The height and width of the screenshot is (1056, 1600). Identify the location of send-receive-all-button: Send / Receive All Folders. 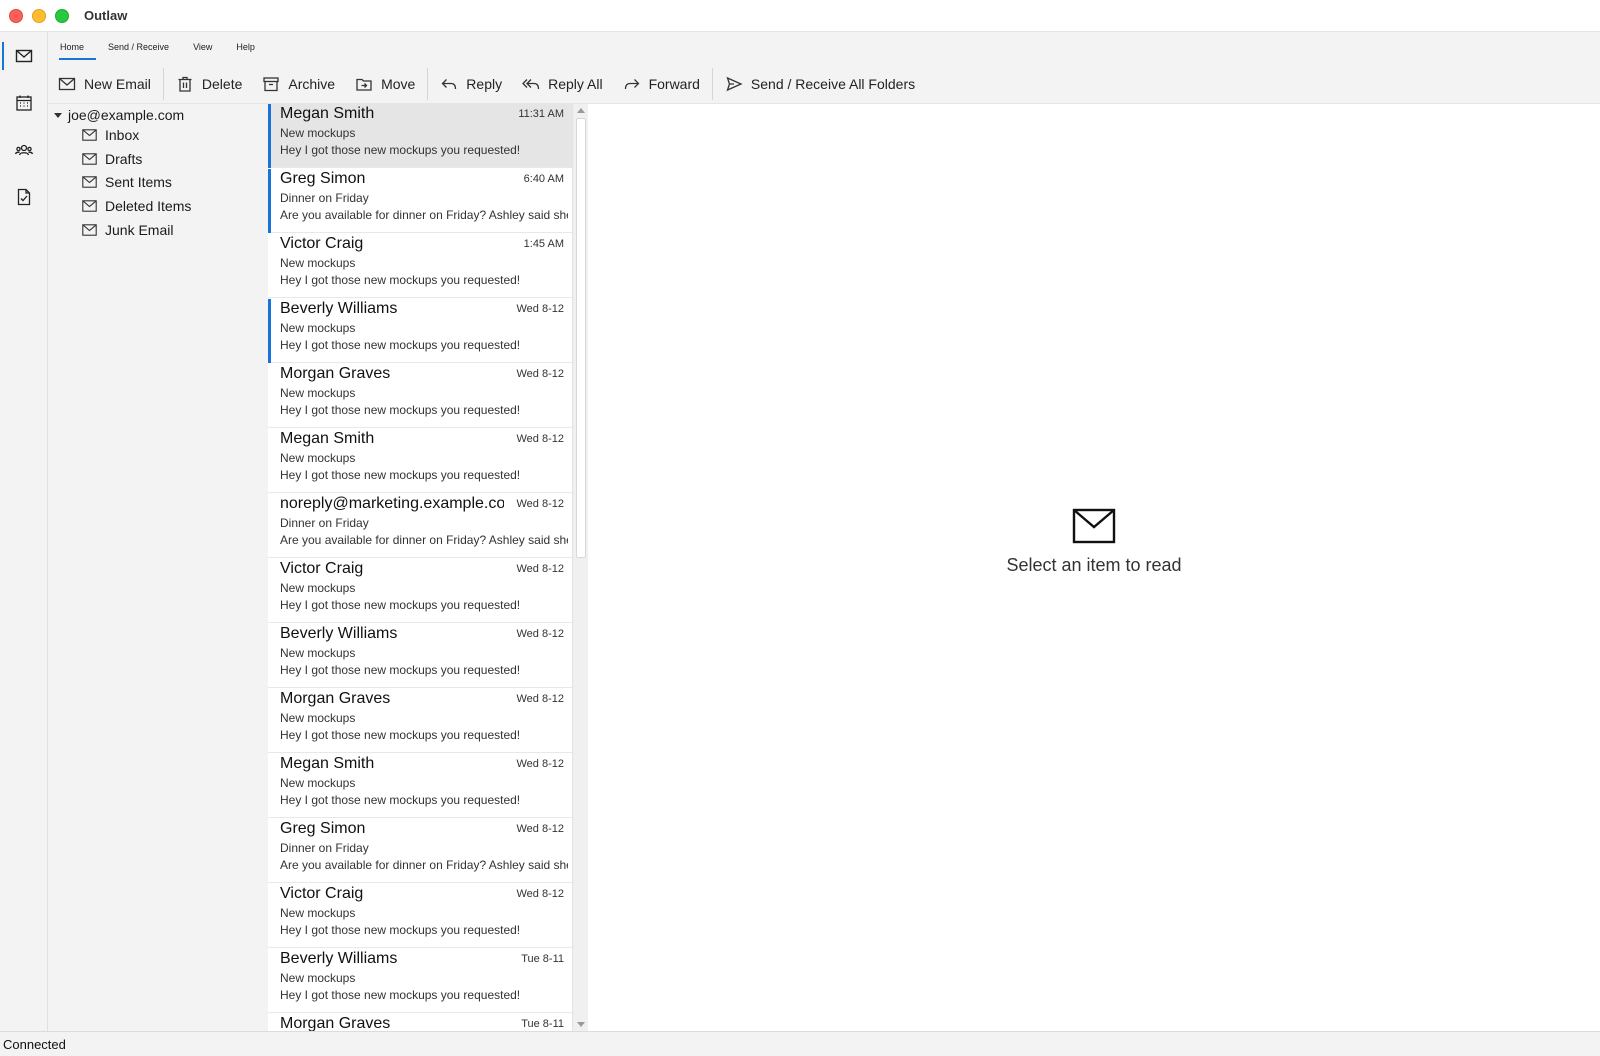
(820, 84).